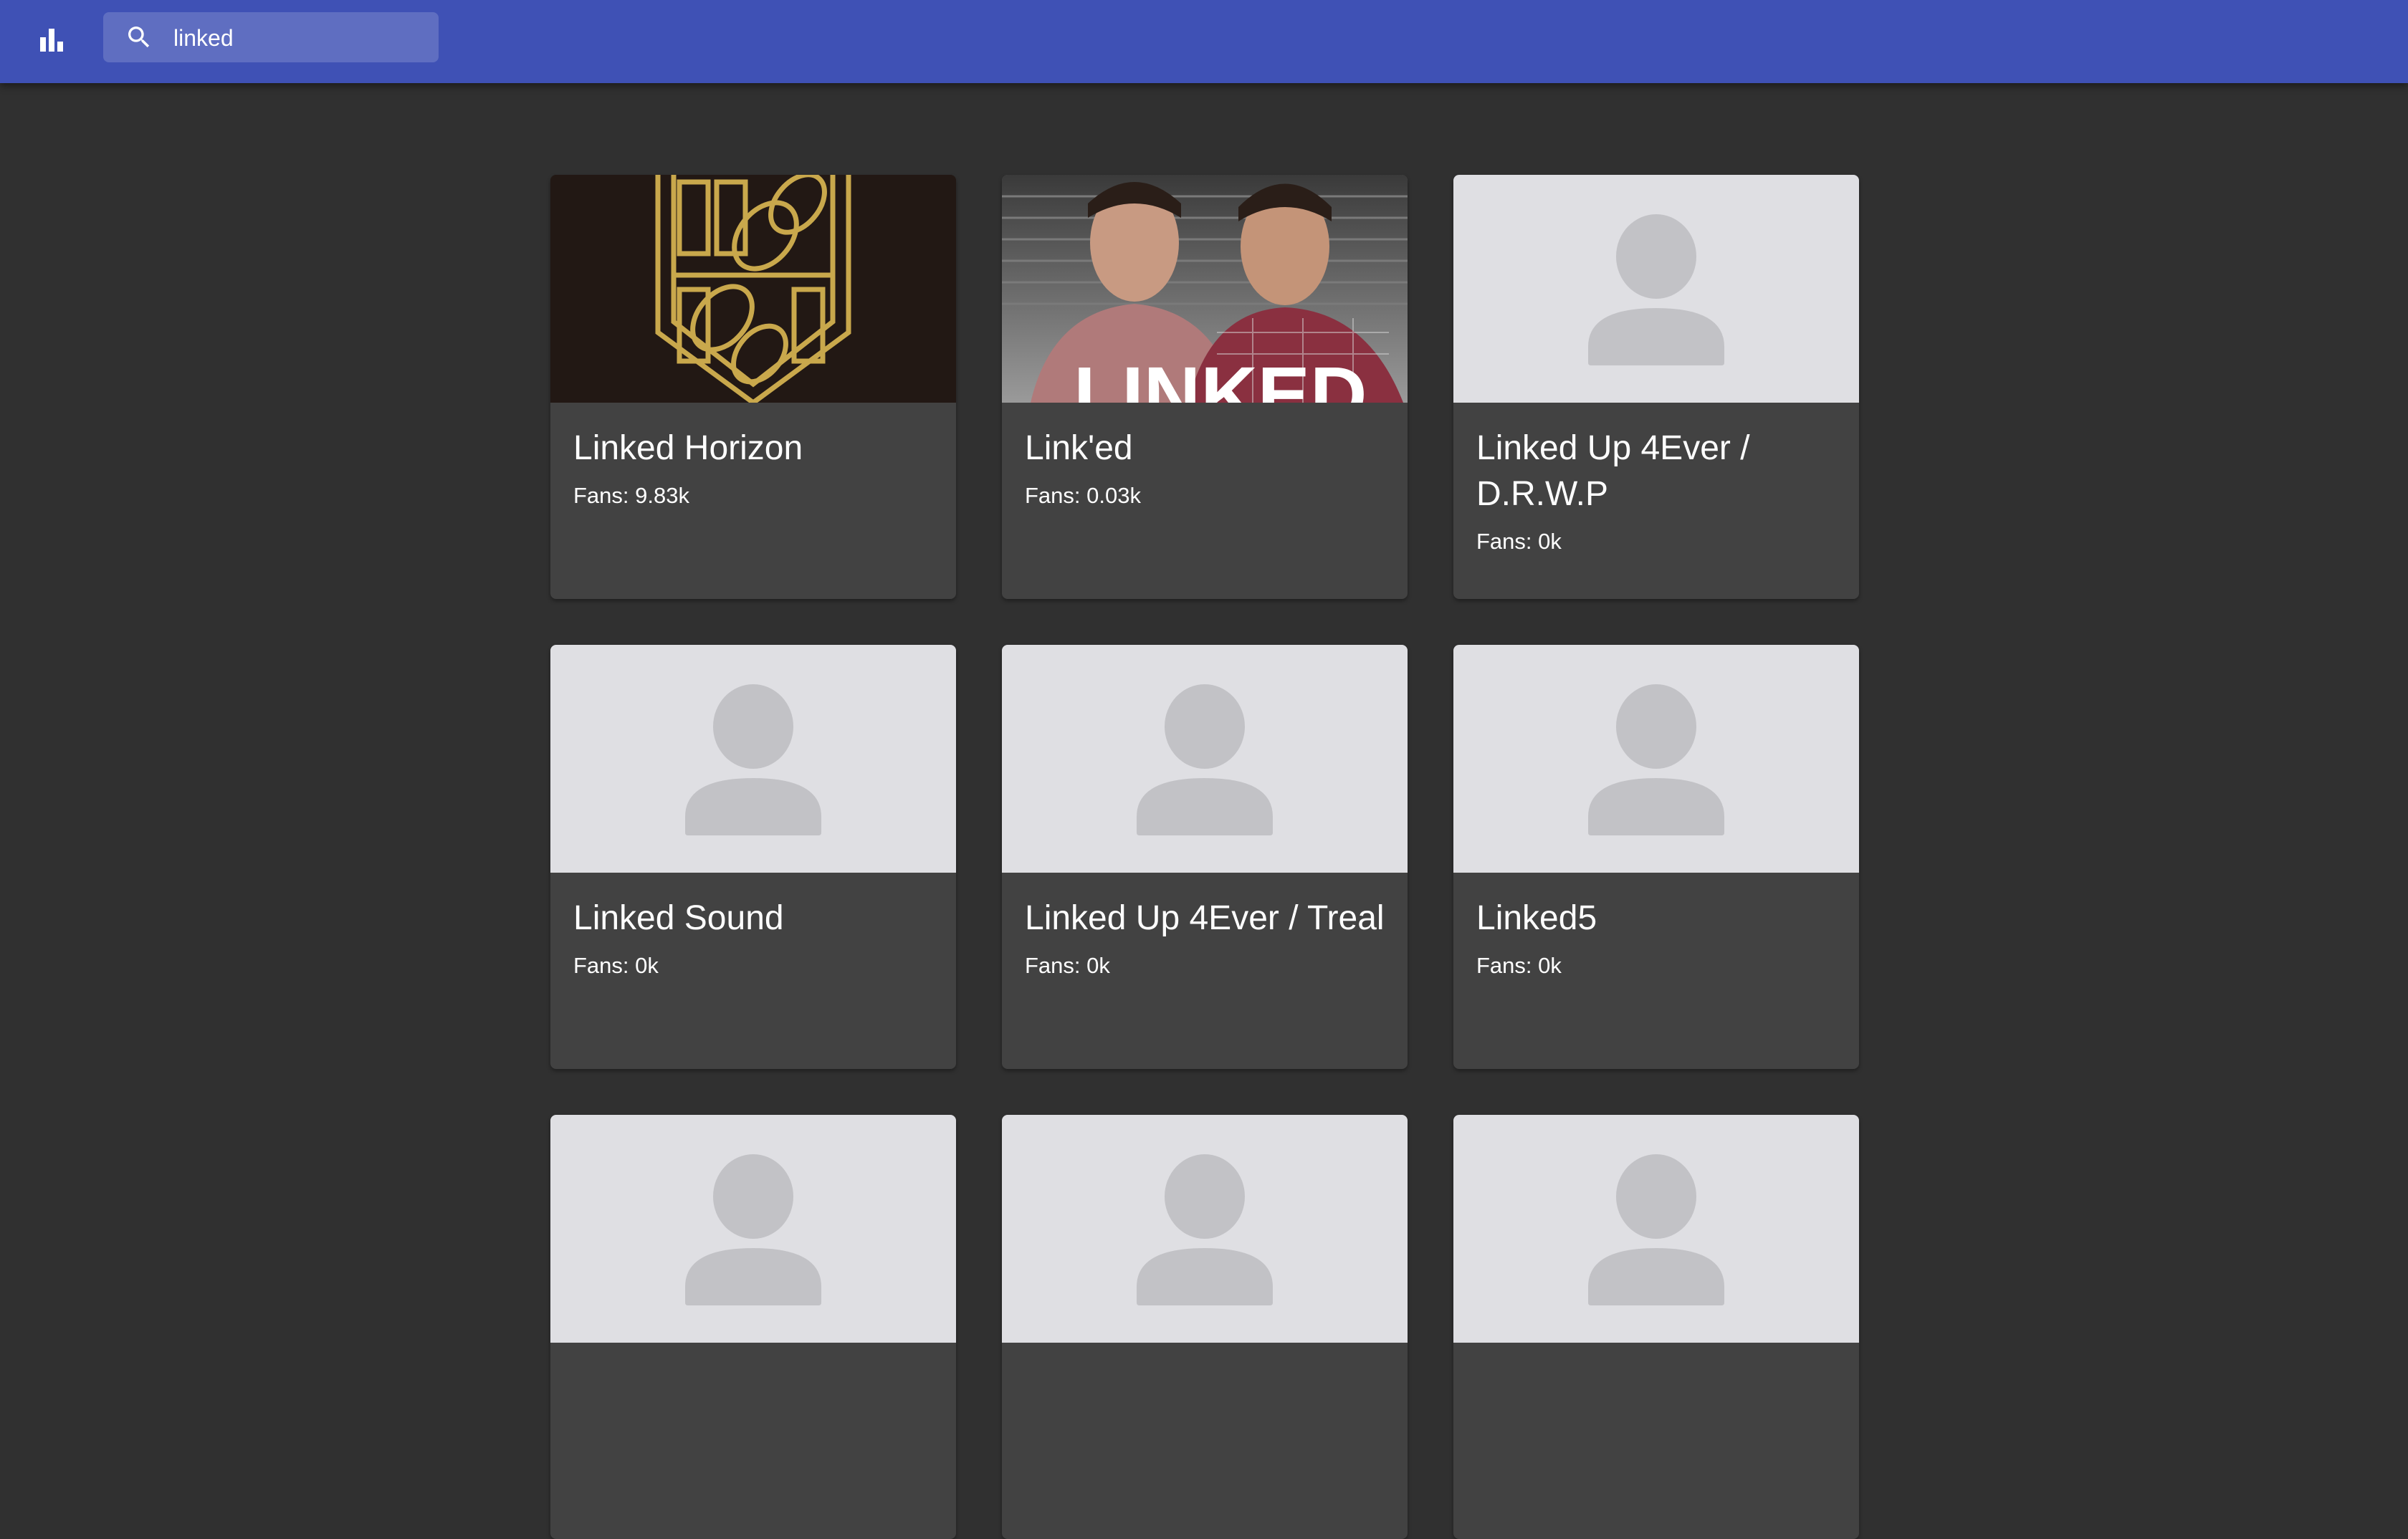  What do you see at coordinates (1205, 289) in the screenshot?
I see `artist-image: LINKED` at bounding box center [1205, 289].